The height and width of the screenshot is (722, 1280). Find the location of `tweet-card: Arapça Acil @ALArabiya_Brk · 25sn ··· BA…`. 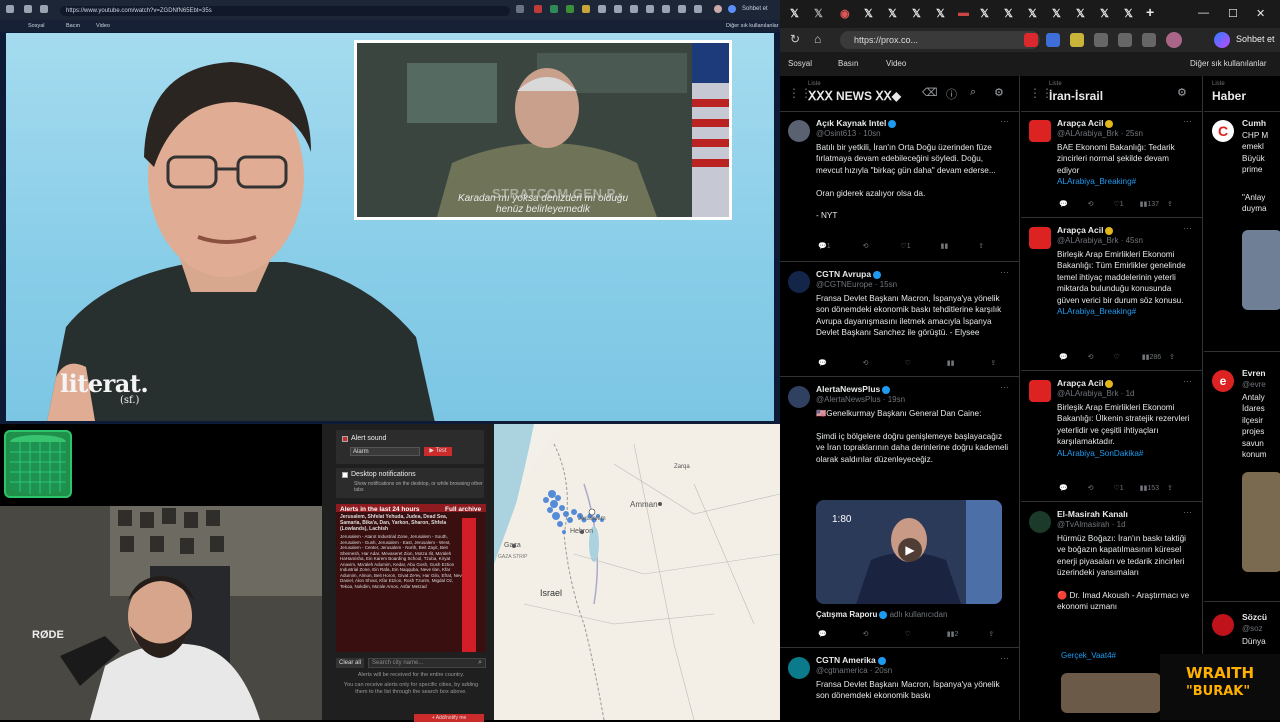

tweet-card: Arapça Acil @ALArabiya_Brk · 25sn ··· BA… is located at coordinates (1111, 165).